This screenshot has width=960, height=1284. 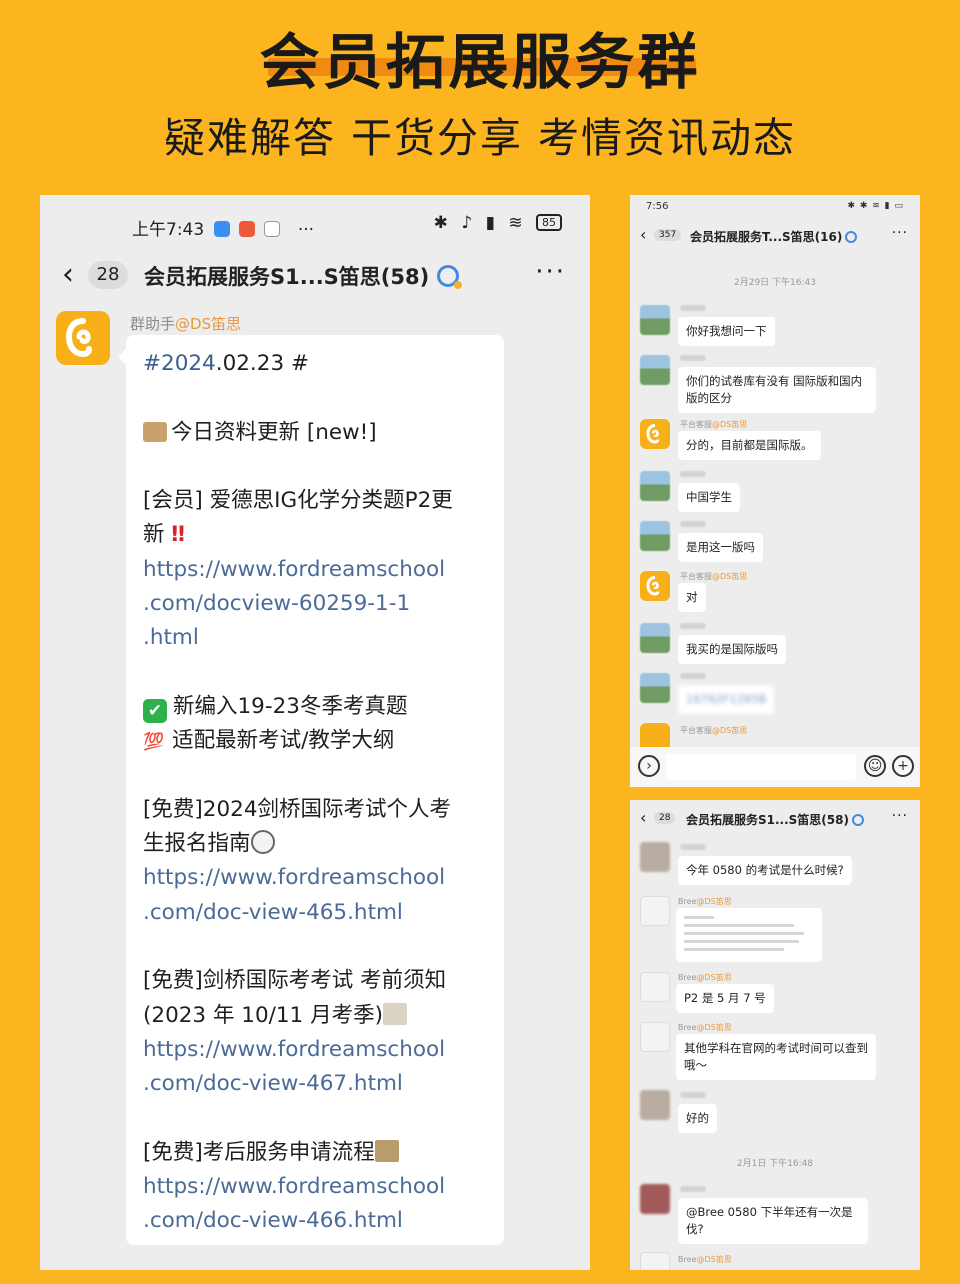 What do you see at coordinates (697, 1118) in the screenshot?
I see `message-bubble: 好的` at bounding box center [697, 1118].